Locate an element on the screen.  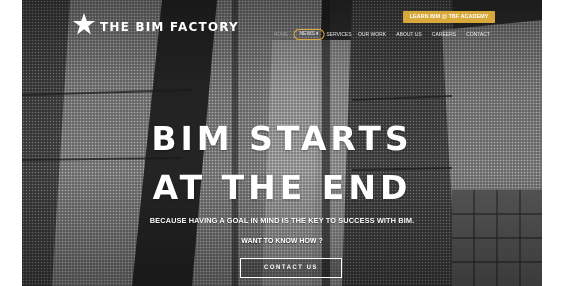
hero-headline-line1: BIM STARTS is located at coordinates (282, 138).